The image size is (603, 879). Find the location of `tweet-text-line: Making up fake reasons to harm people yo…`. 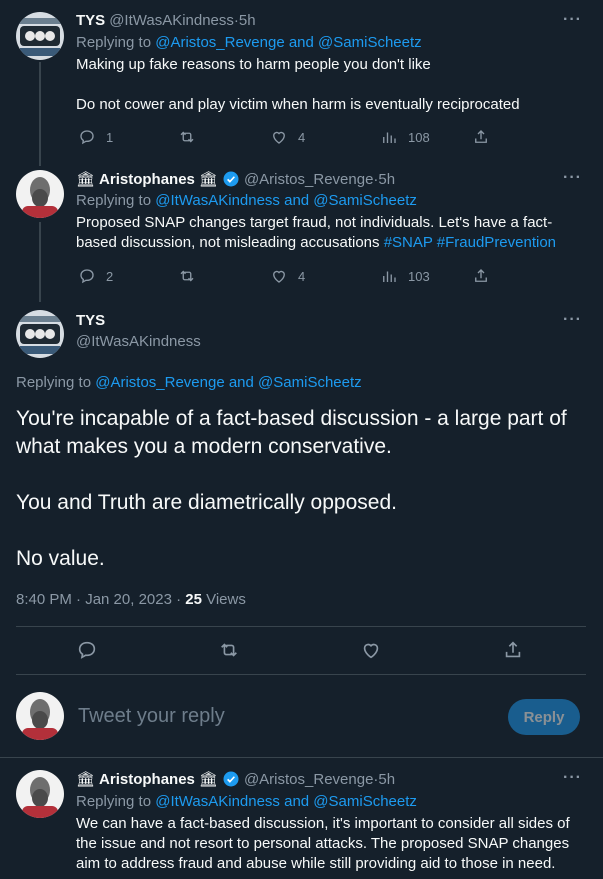

tweet-text-line: Making up fake reasons to harm people yo… is located at coordinates (253, 64).